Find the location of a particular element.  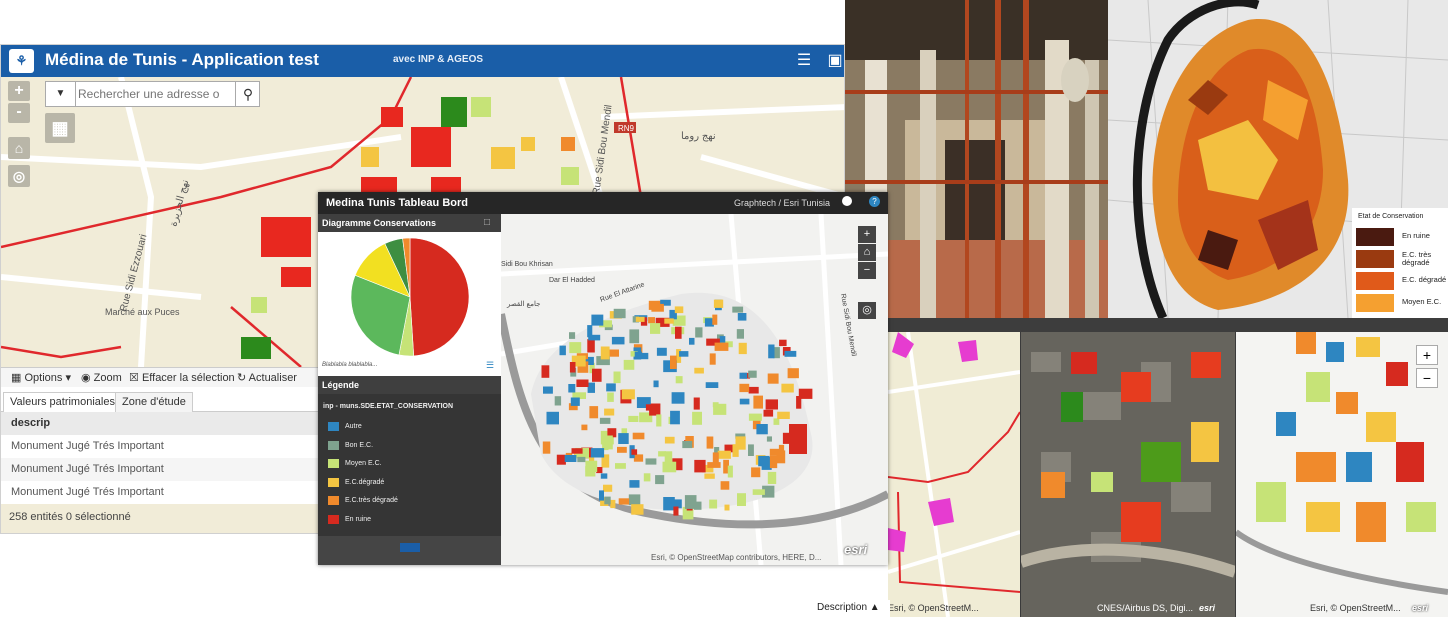

search-input is located at coordinates (155, 94).